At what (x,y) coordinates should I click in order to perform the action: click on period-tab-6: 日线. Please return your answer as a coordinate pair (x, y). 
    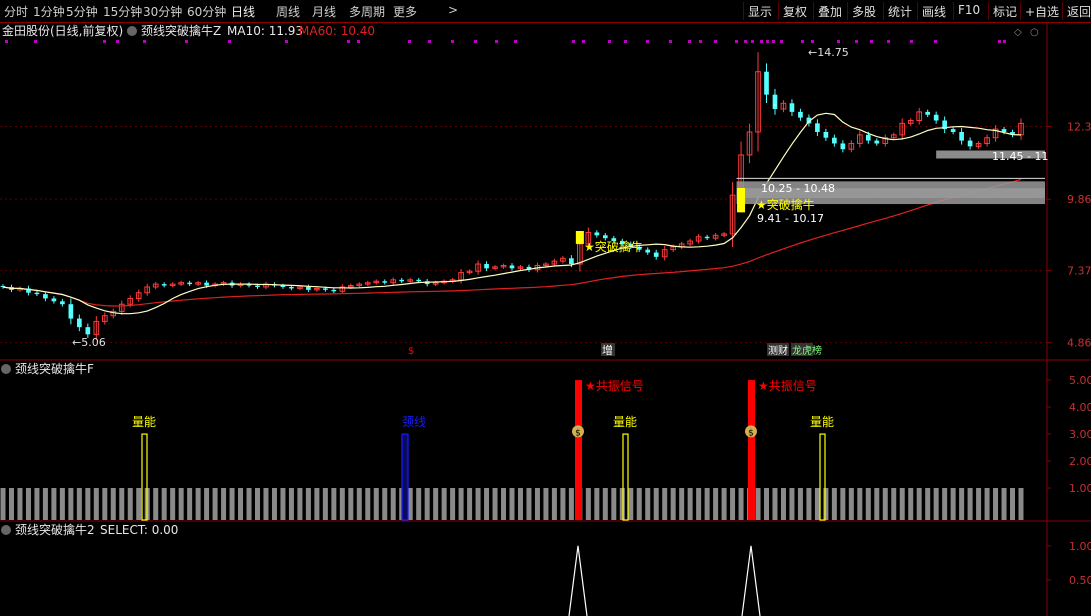
    Looking at the image, I should click on (243, 11).